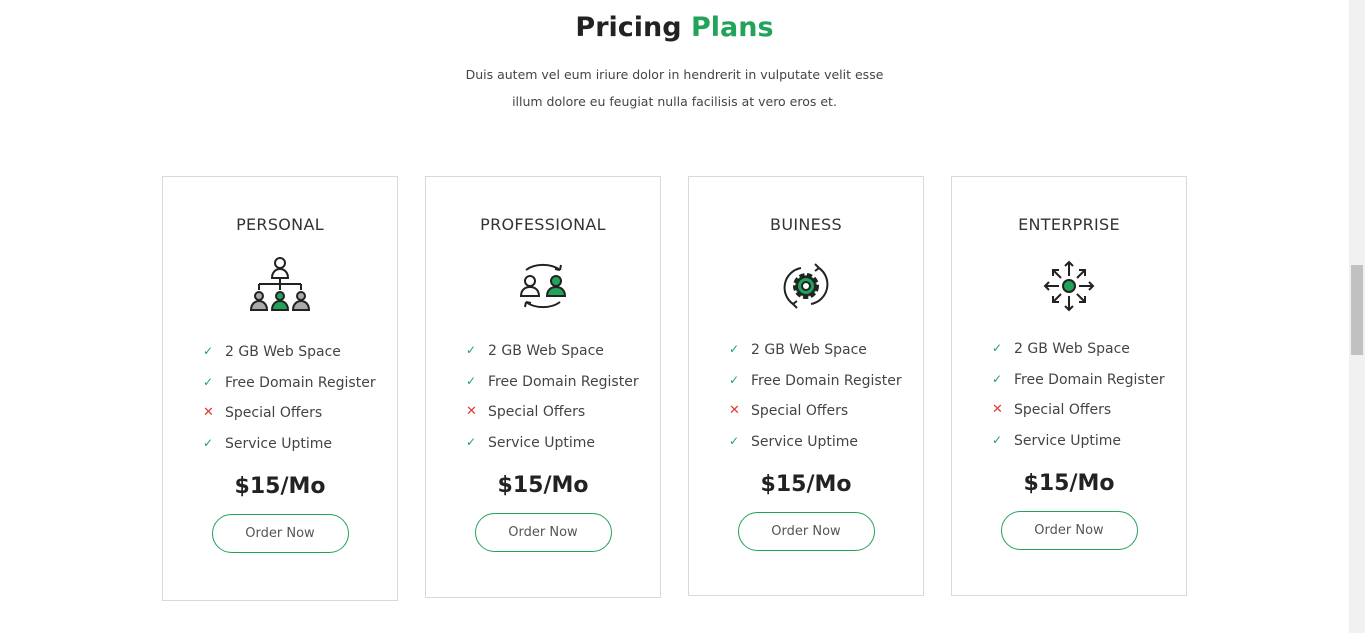  What do you see at coordinates (543, 224) in the screenshot?
I see `plan-name: PROFESSIONAL` at bounding box center [543, 224].